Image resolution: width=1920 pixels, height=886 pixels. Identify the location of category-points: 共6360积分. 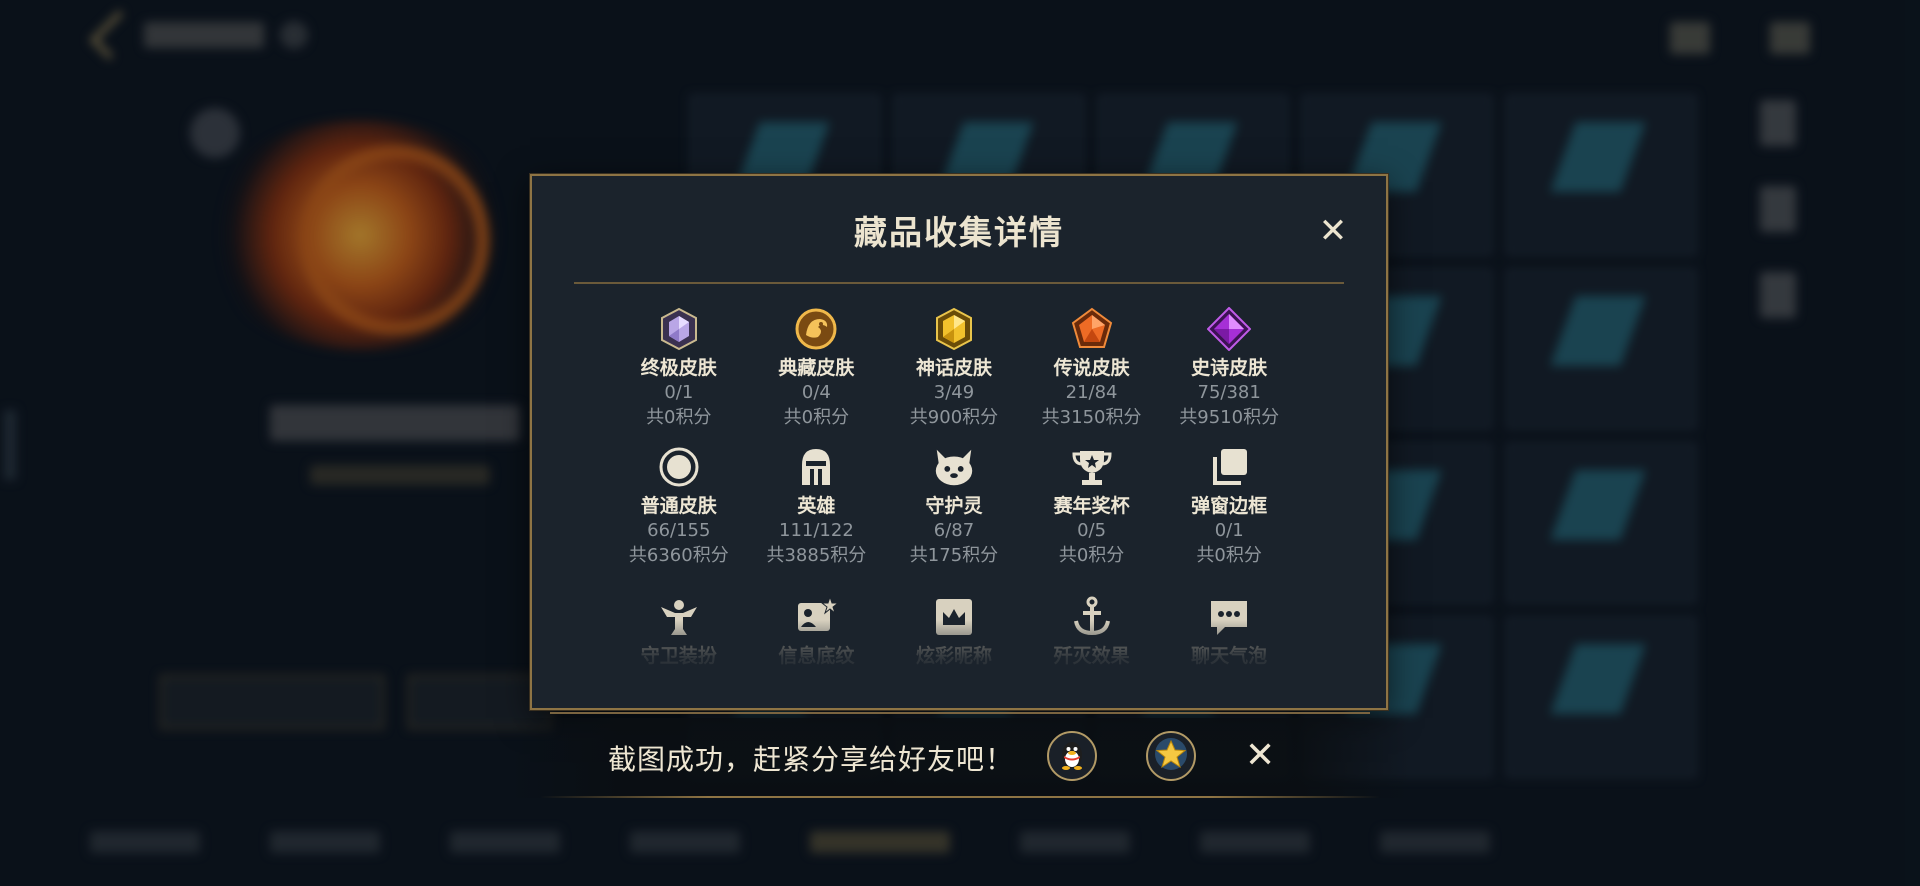
(678, 555).